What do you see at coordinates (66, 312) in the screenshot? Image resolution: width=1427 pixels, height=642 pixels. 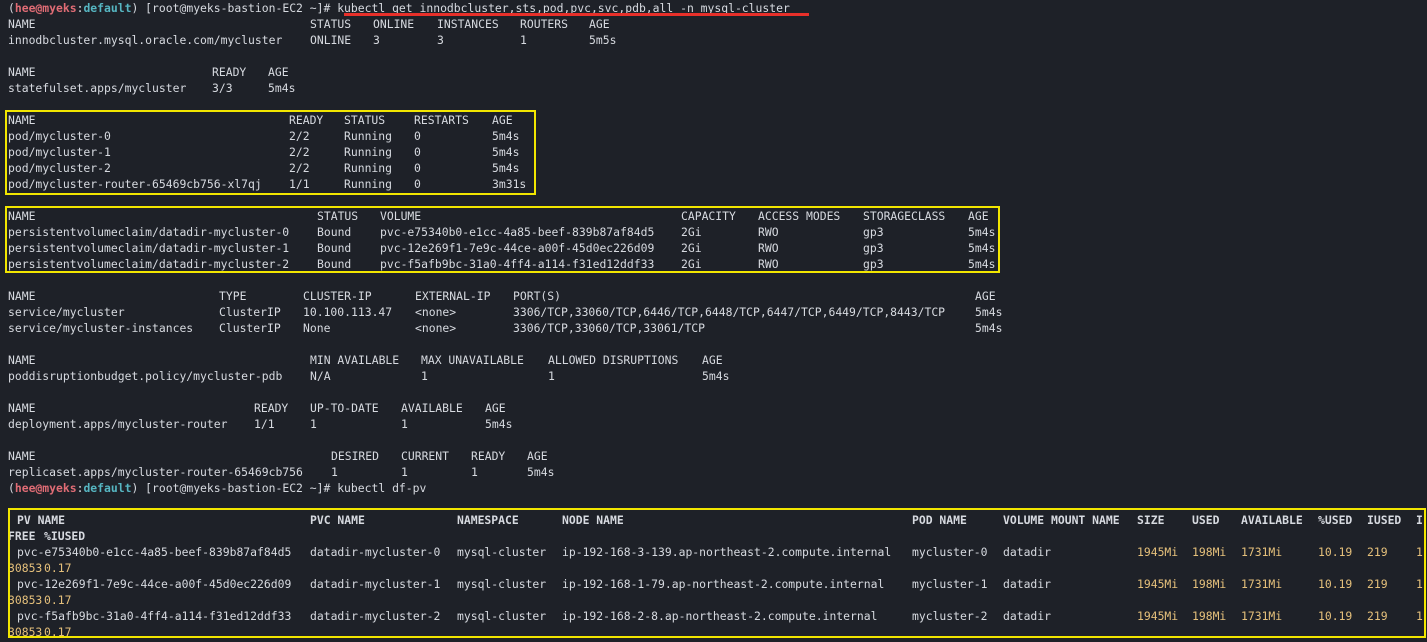 I see `svc-cell: service/mycluster` at bounding box center [66, 312].